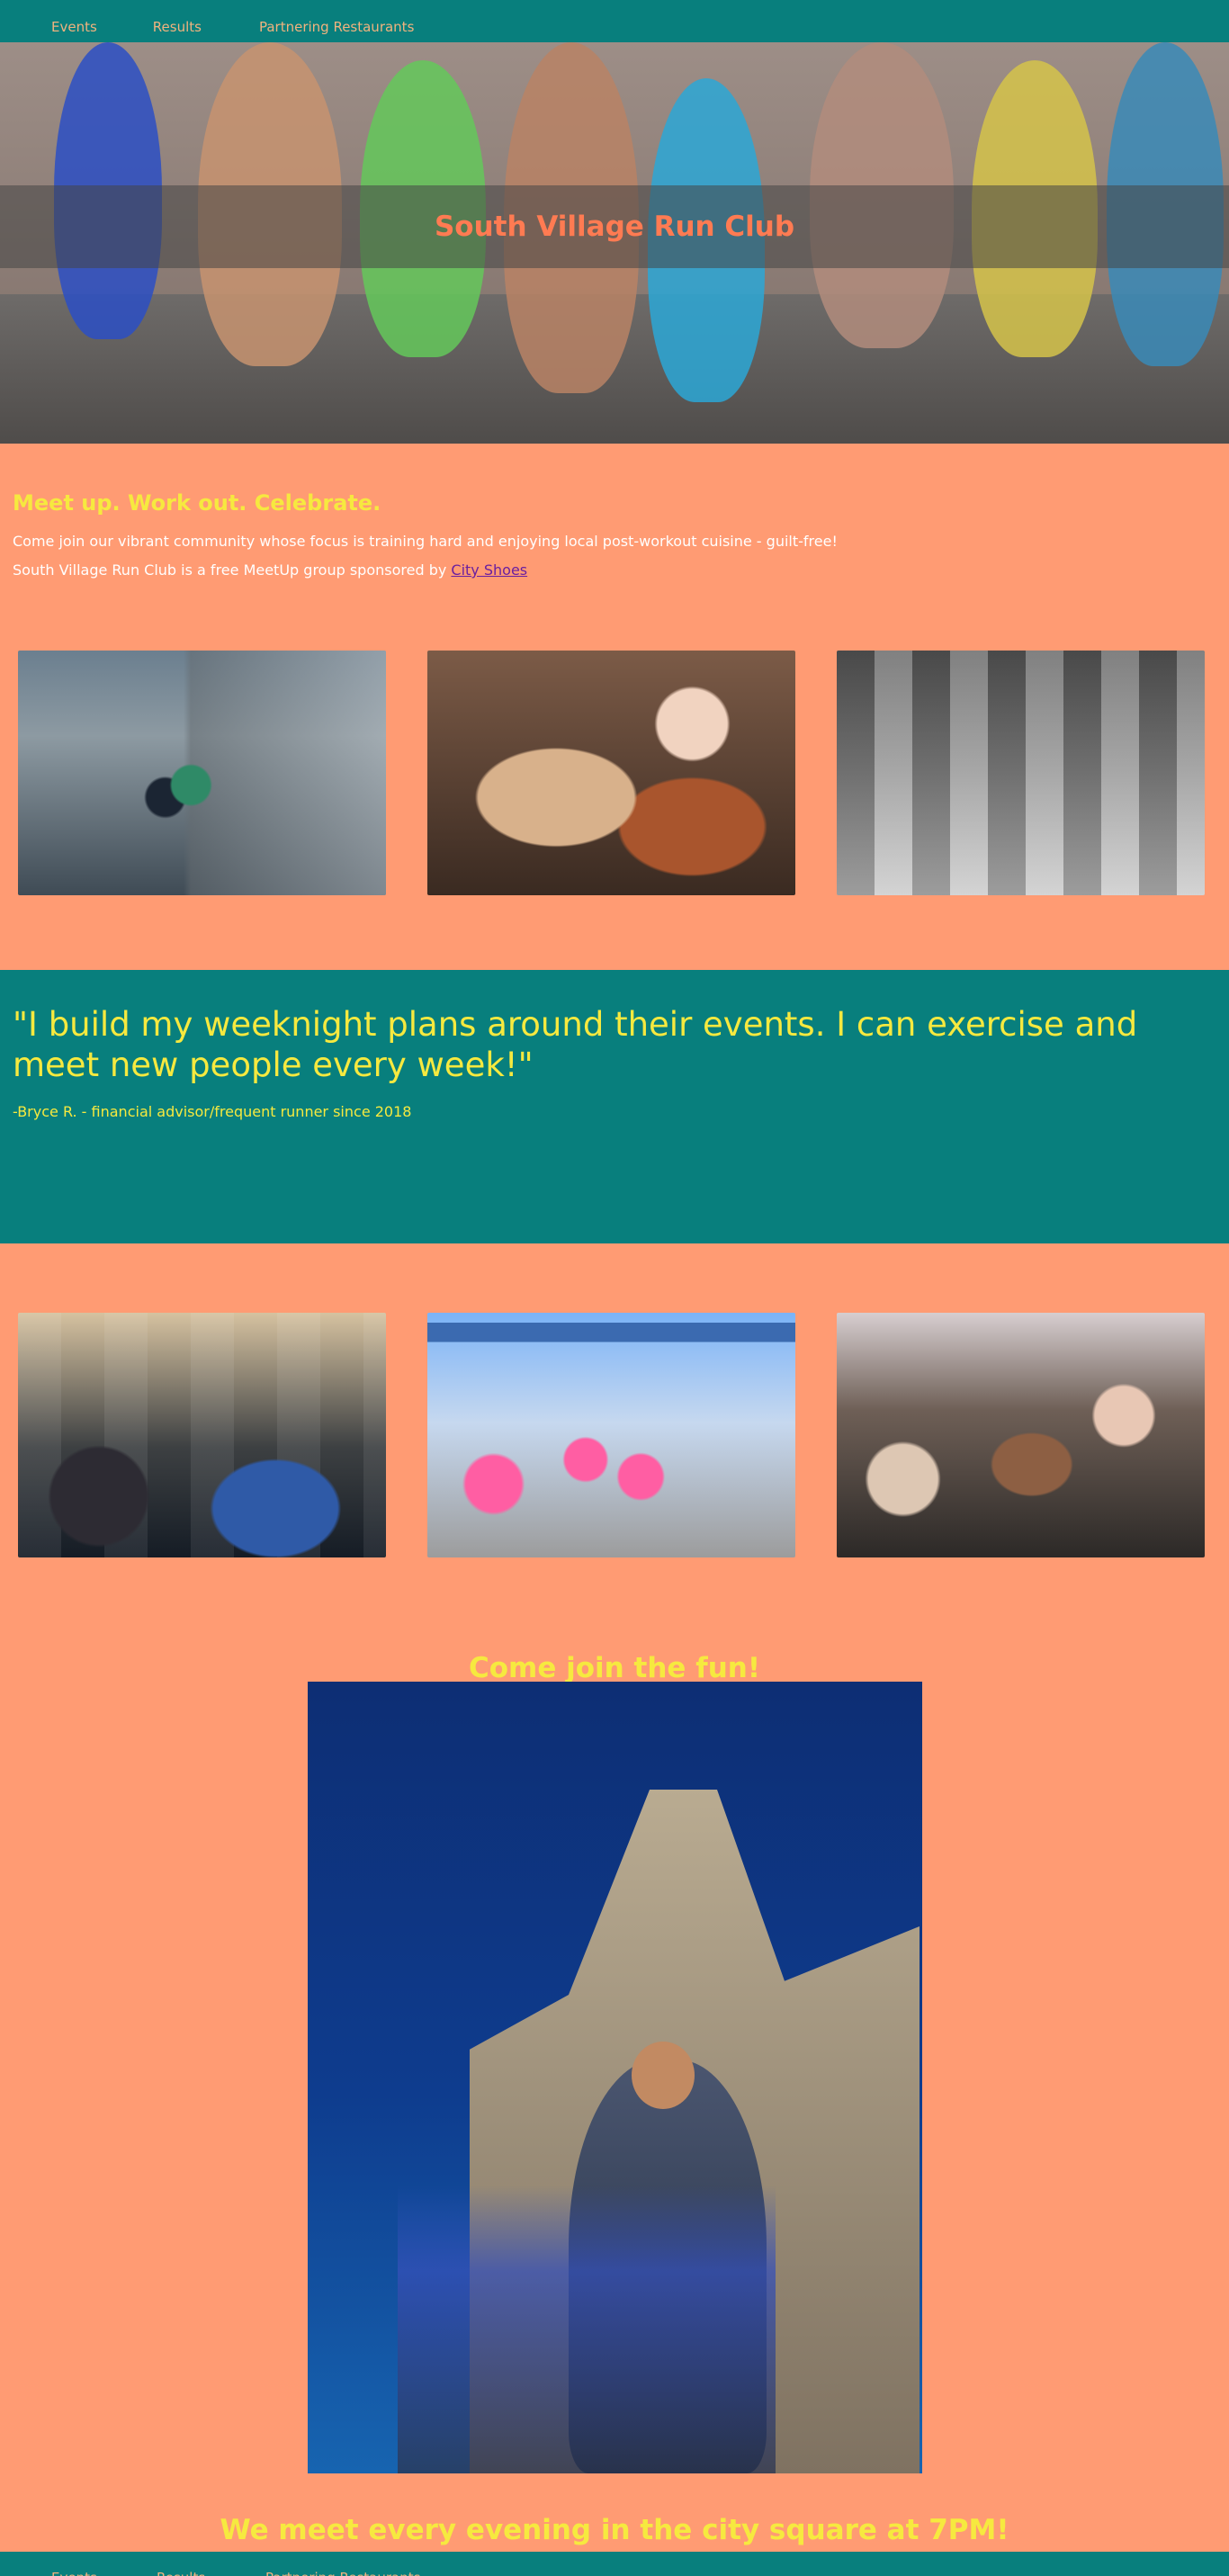  Describe the element at coordinates (342, 2573) in the screenshot. I see `footer-link-partnering-restaurants: Partnering Restaurants` at that location.